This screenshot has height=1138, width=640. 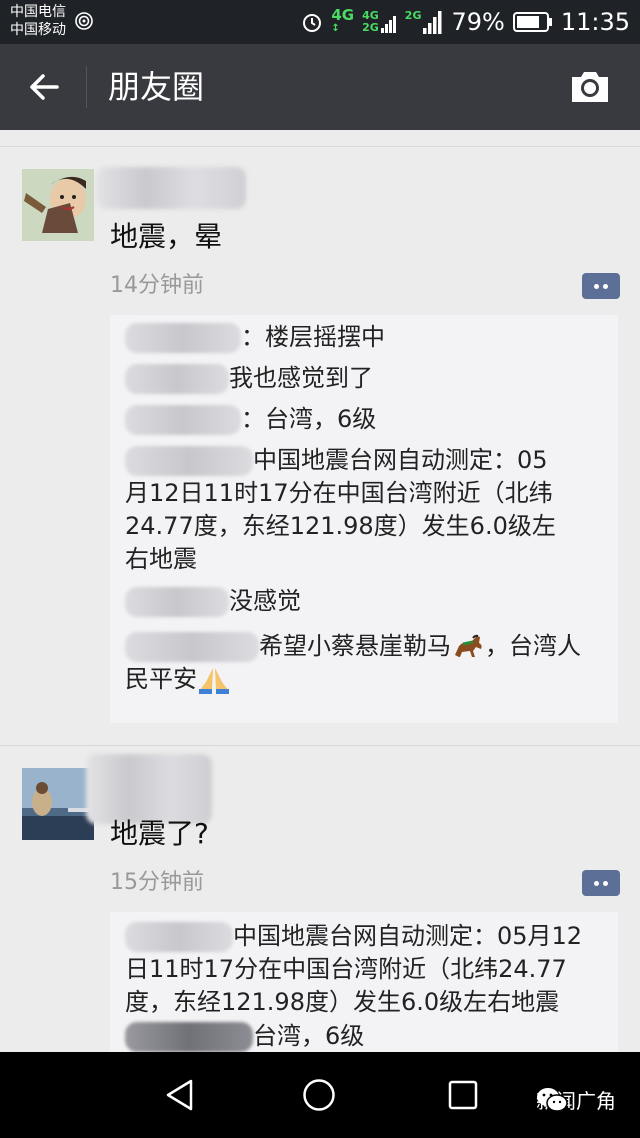 What do you see at coordinates (156, 87) in the screenshot?
I see `page-title: 朋友圈` at bounding box center [156, 87].